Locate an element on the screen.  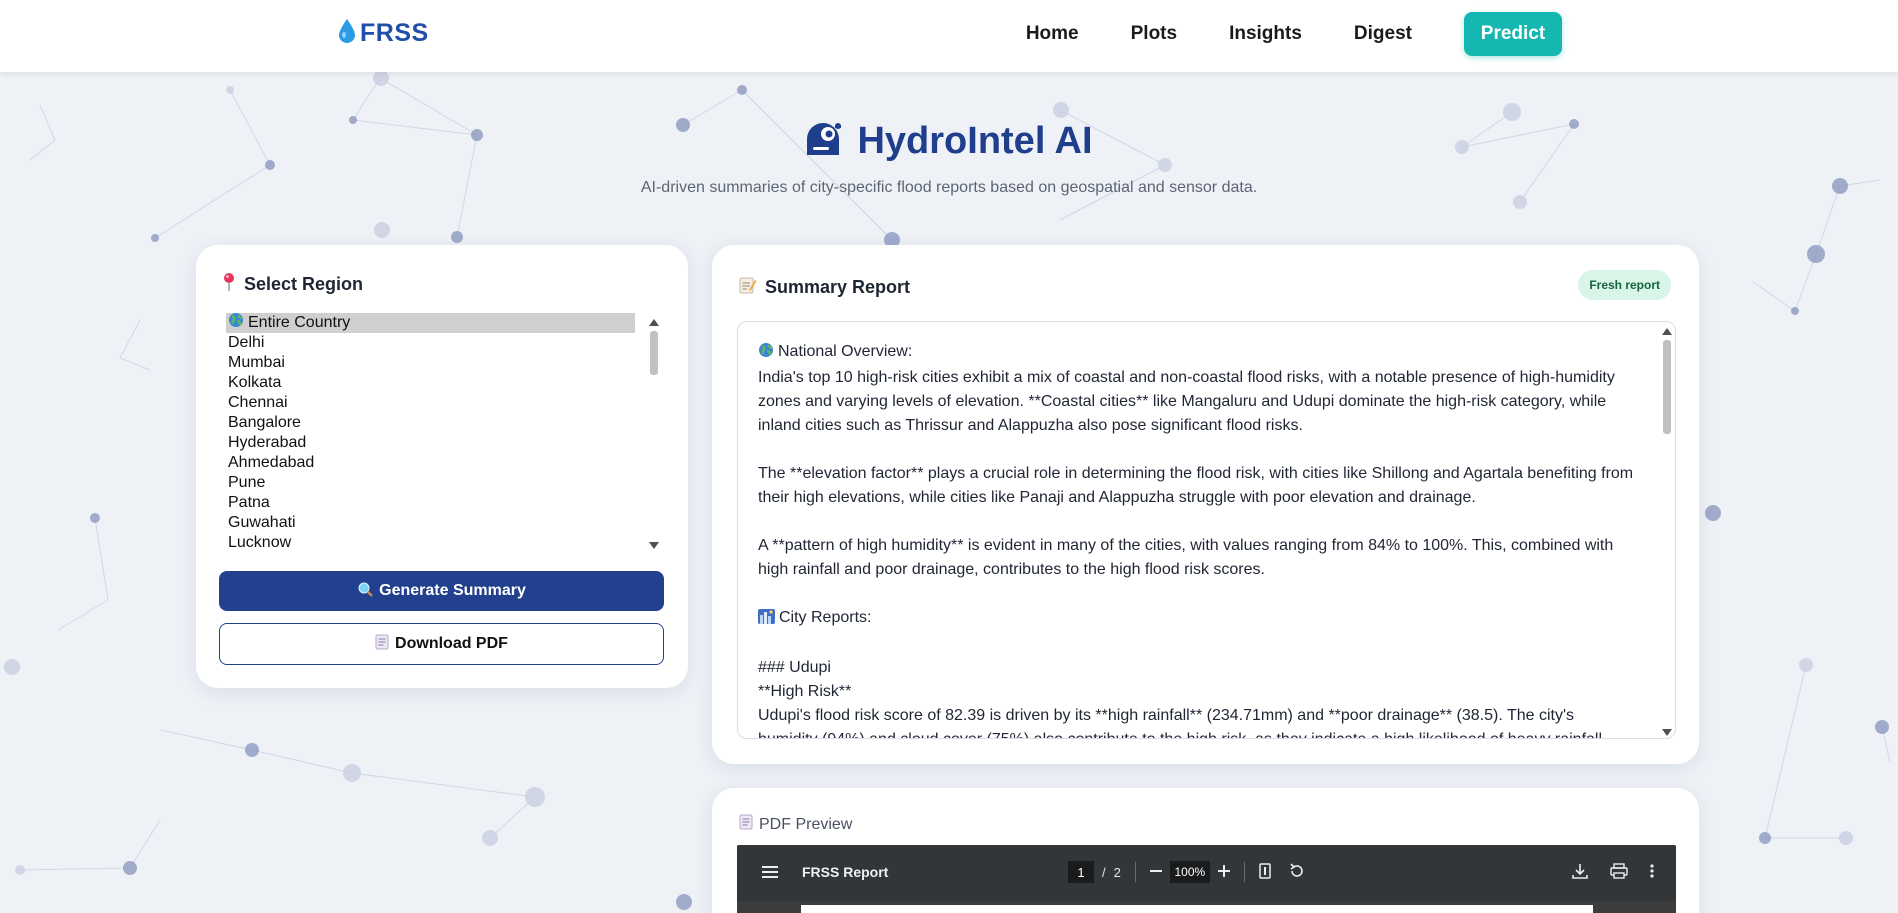
pdf-page-controls: 1 / 2 100% is located at coordinates (1186, 872).